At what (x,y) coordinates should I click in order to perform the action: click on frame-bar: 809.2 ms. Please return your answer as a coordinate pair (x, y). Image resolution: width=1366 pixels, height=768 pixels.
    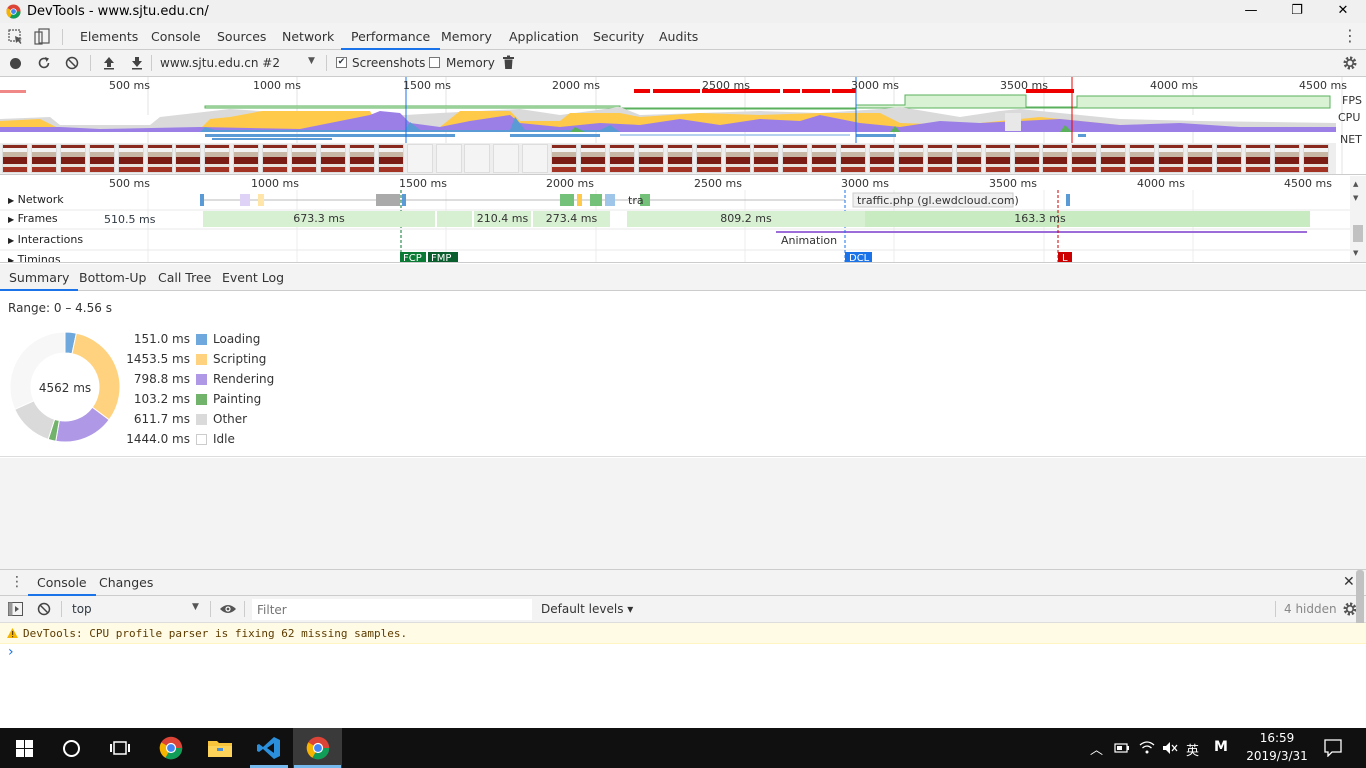
    Looking at the image, I should click on (746, 219).